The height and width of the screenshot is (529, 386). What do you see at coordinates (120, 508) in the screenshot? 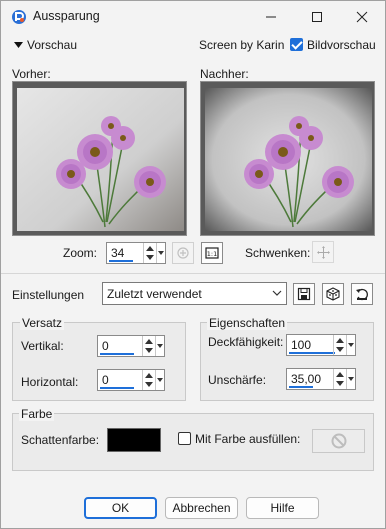
I see `ok-button: OK` at bounding box center [120, 508].